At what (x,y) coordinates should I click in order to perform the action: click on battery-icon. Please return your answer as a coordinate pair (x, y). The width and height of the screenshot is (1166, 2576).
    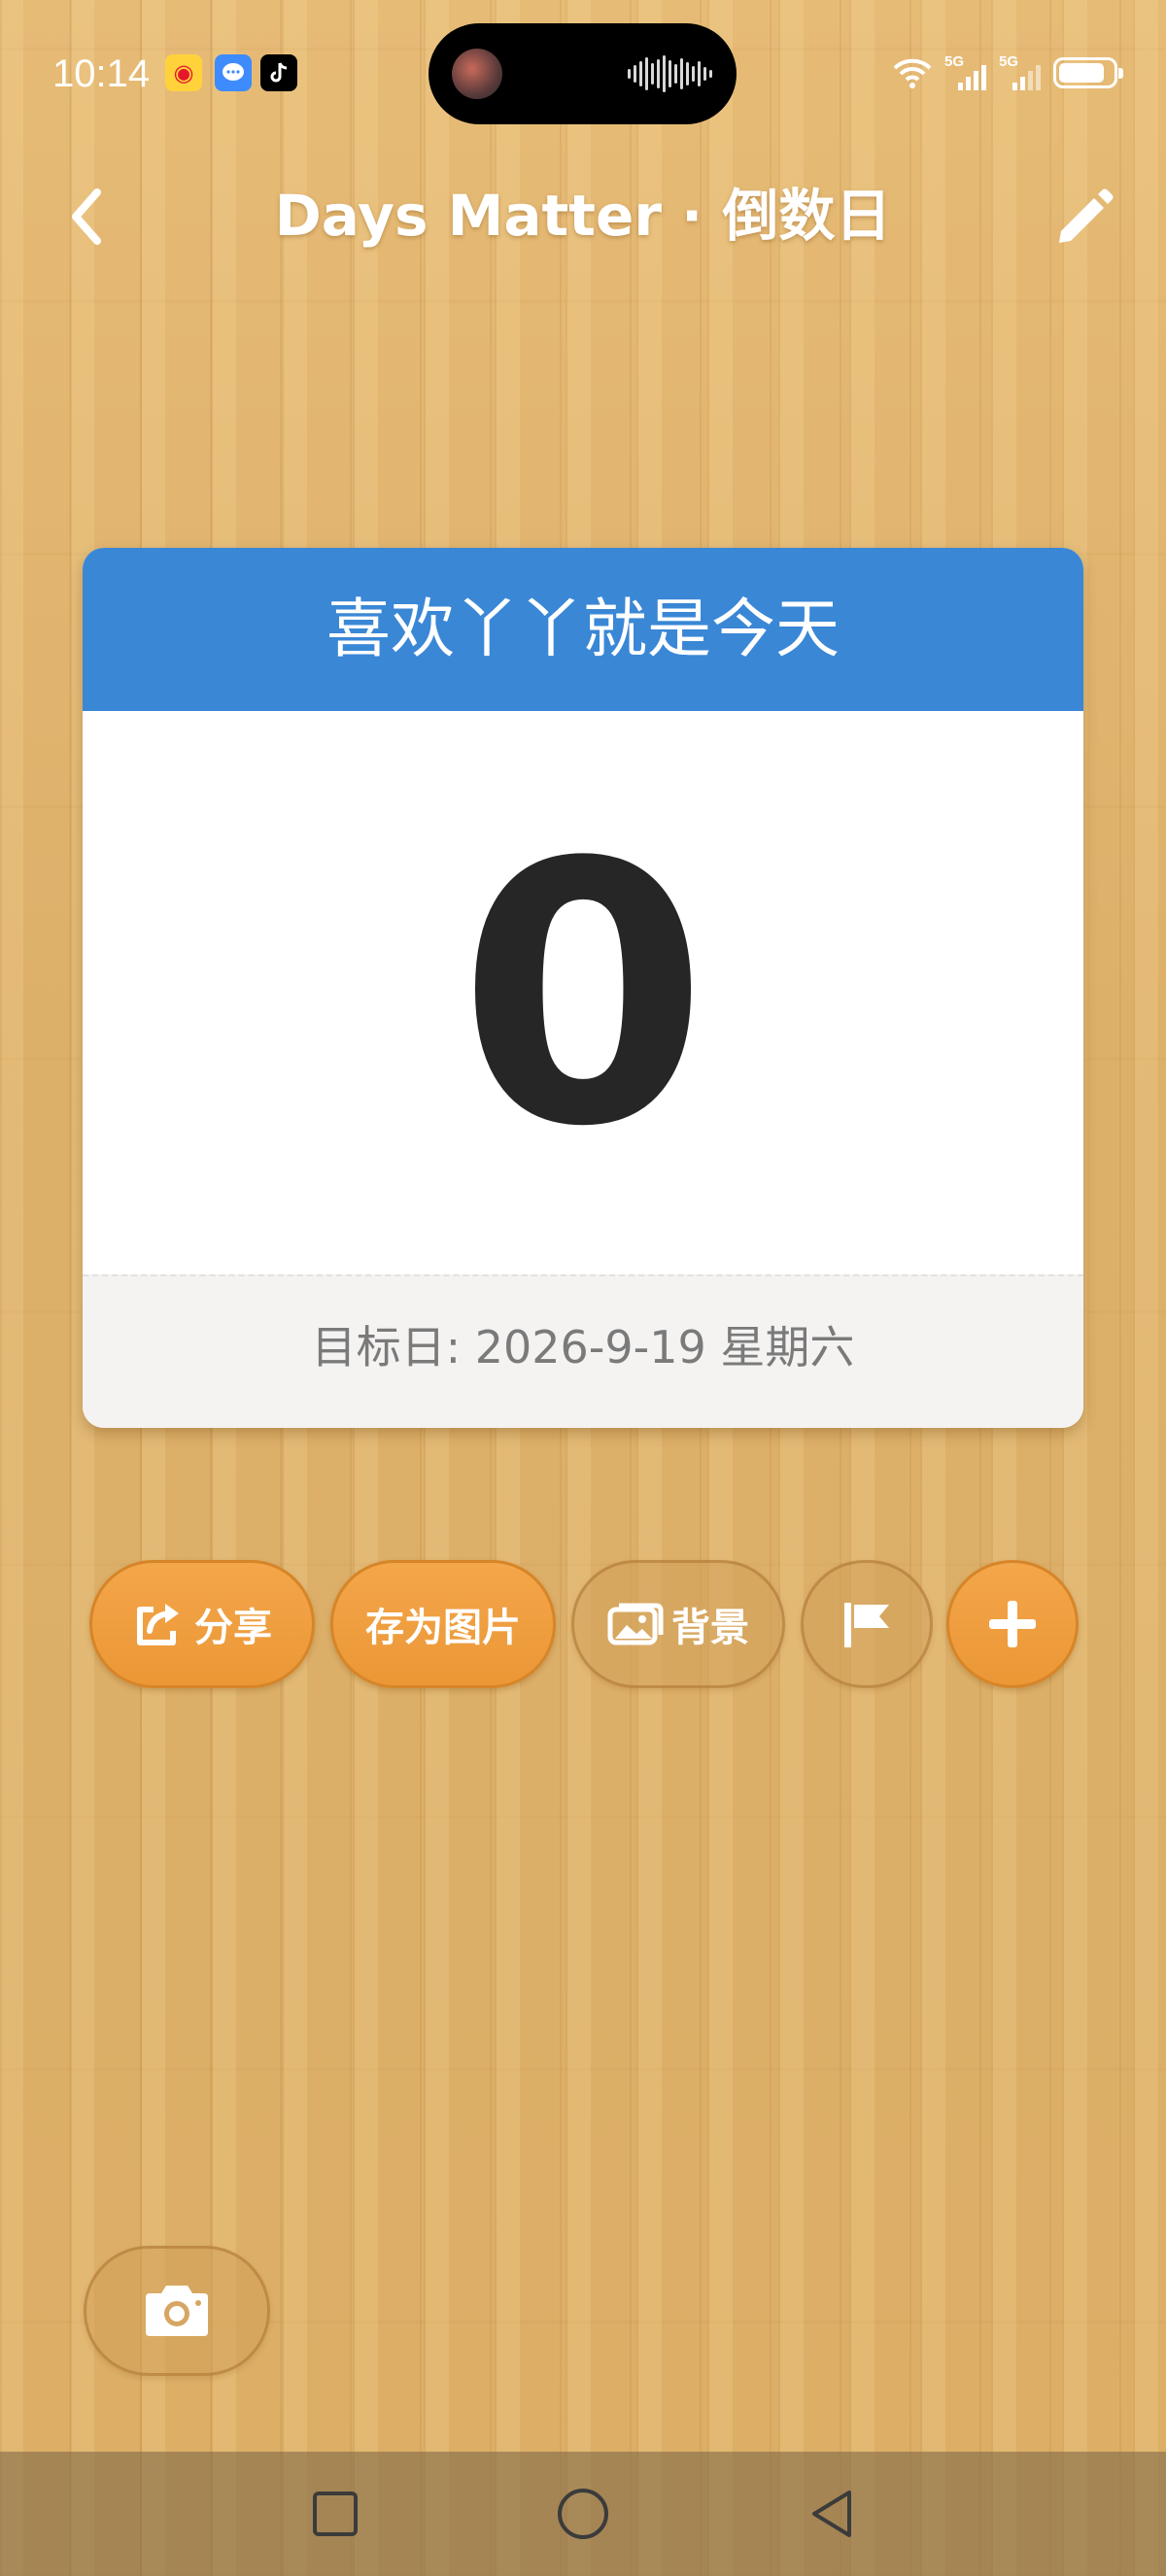
    Looking at the image, I should click on (1088, 72).